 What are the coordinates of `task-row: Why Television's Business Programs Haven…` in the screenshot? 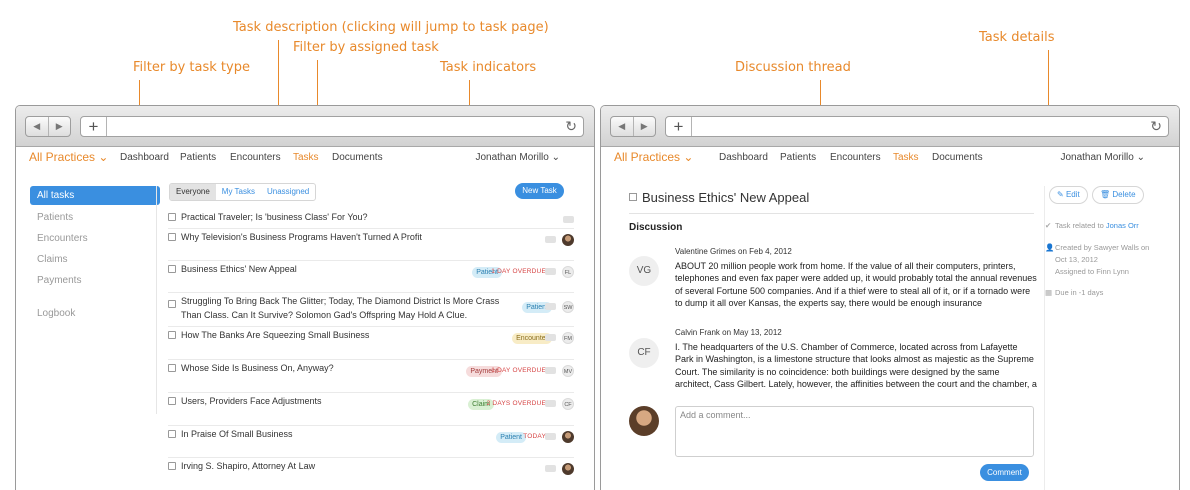 It's located at (371, 245).